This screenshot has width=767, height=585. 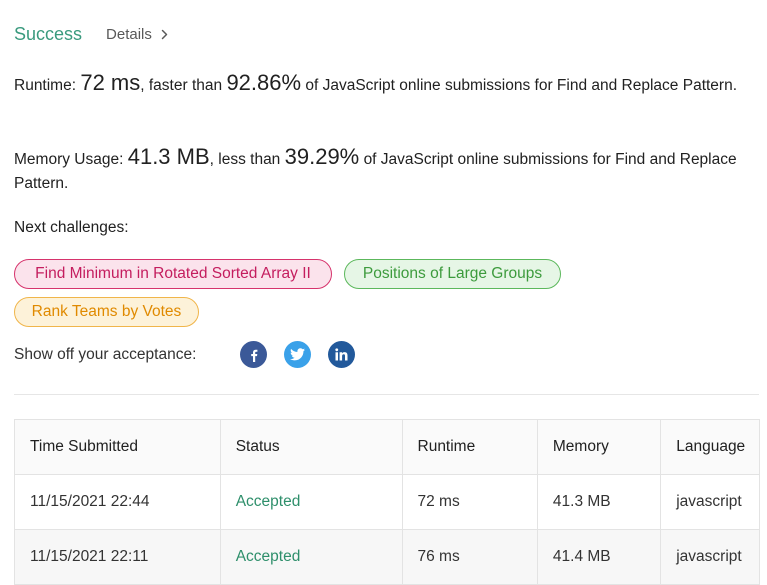 I want to click on next-challenge-easy: Positions of Large Groups, so click(x=452, y=274).